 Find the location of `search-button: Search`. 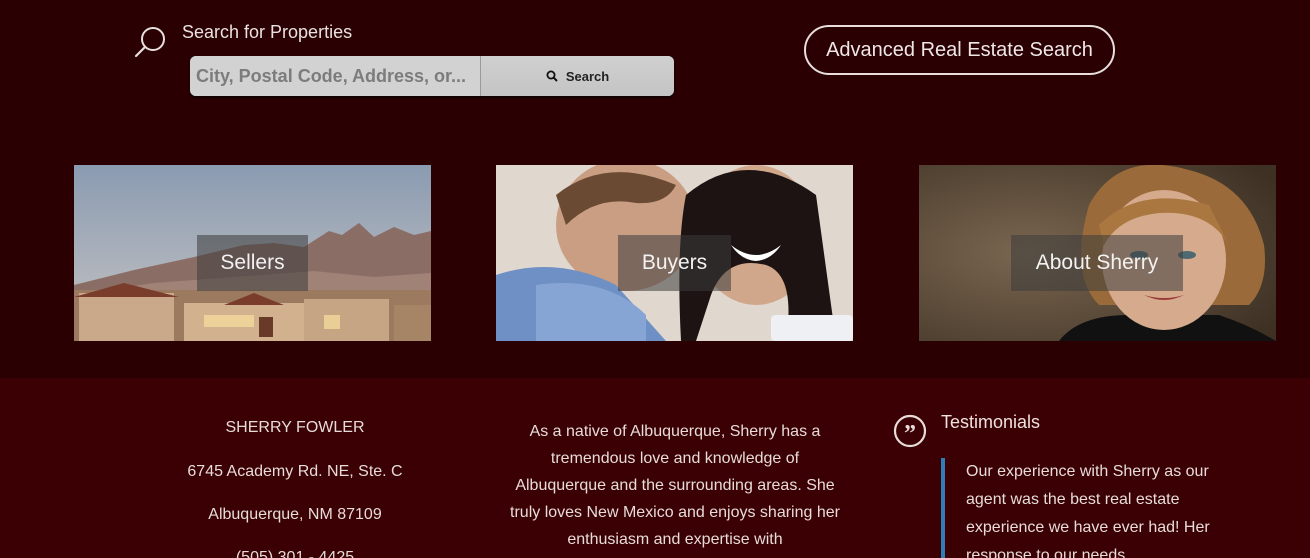

search-button: Search is located at coordinates (577, 76).